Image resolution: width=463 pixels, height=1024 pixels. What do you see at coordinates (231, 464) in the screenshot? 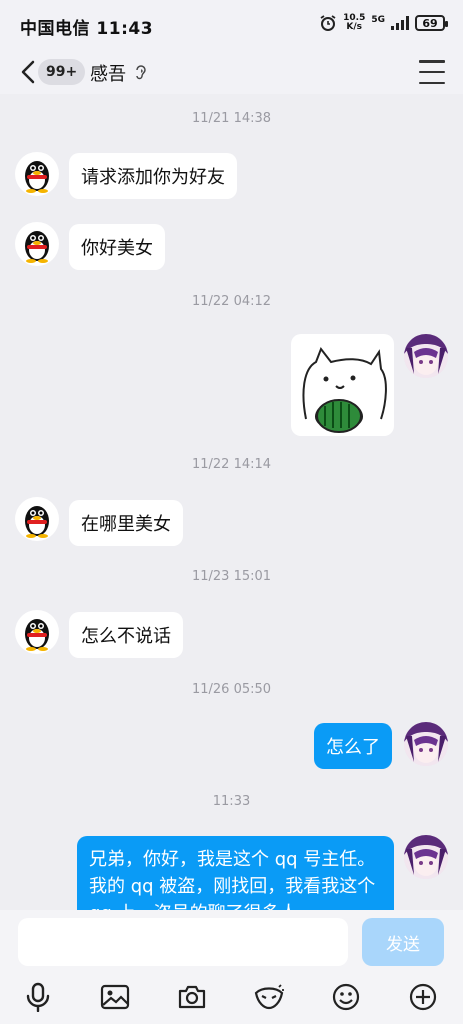
I see `timestamp: 11/22 14:14` at bounding box center [231, 464].